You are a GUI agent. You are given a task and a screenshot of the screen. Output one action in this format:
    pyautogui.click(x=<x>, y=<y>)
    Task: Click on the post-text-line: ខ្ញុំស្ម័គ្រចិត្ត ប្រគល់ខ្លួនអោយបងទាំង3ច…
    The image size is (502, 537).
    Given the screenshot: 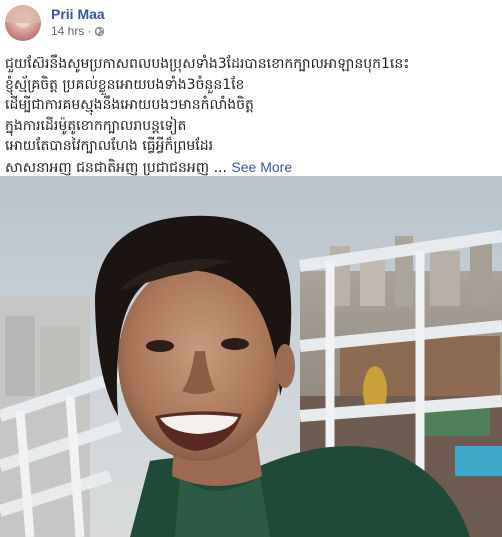 What is the action you would take?
    pyautogui.click(x=125, y=84)
    